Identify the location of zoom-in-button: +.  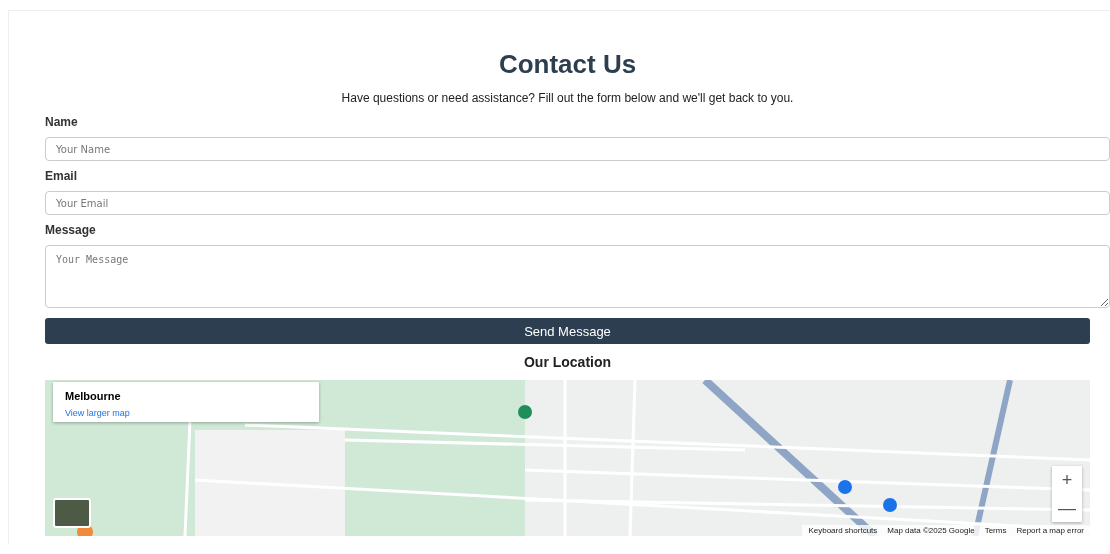
(1067, 480).